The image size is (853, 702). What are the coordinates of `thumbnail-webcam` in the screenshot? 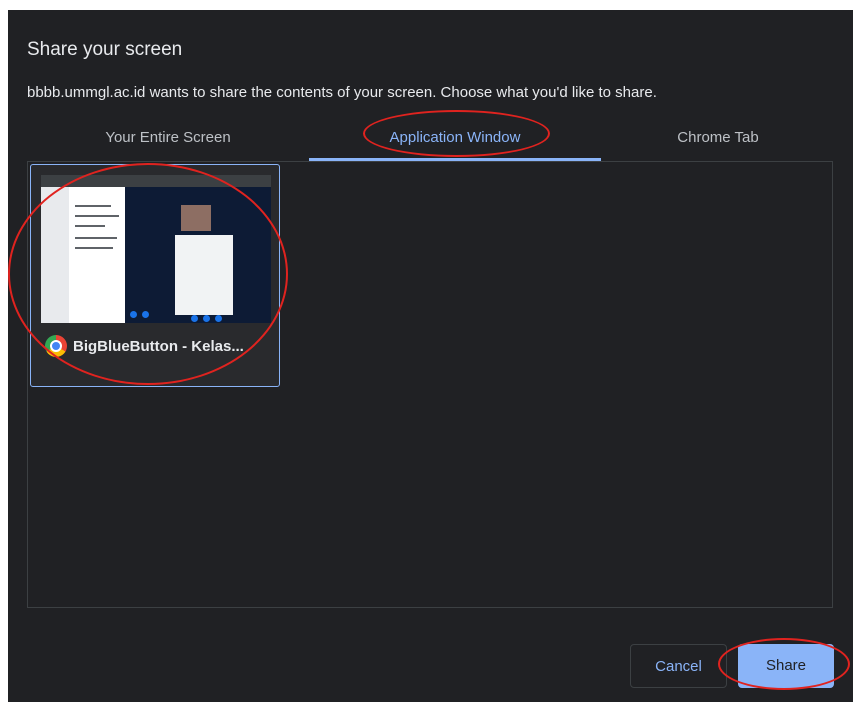 It's located at (196, 218).